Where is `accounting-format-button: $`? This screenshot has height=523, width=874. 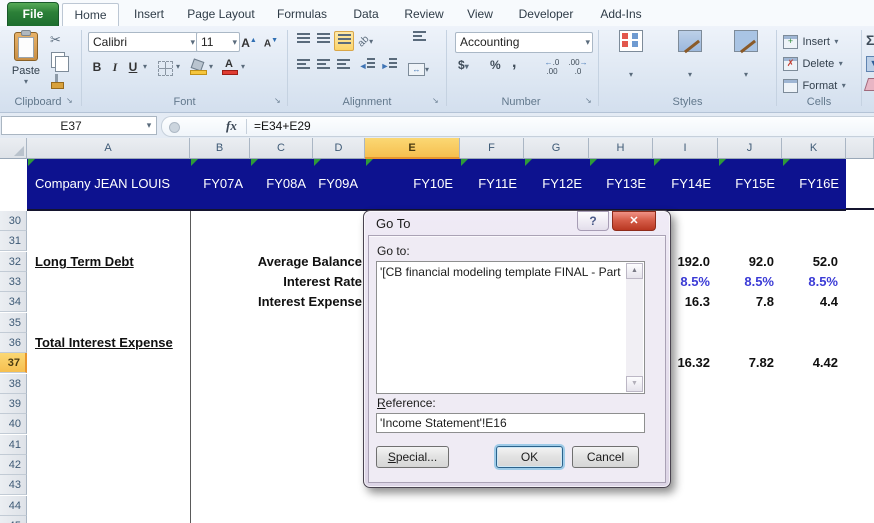
accounting-format-button: $ is located at coordinates (471, 67).